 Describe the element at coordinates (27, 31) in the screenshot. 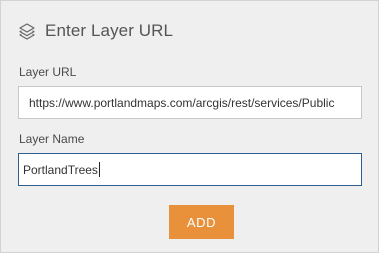

I see `layers-icon` at that location.